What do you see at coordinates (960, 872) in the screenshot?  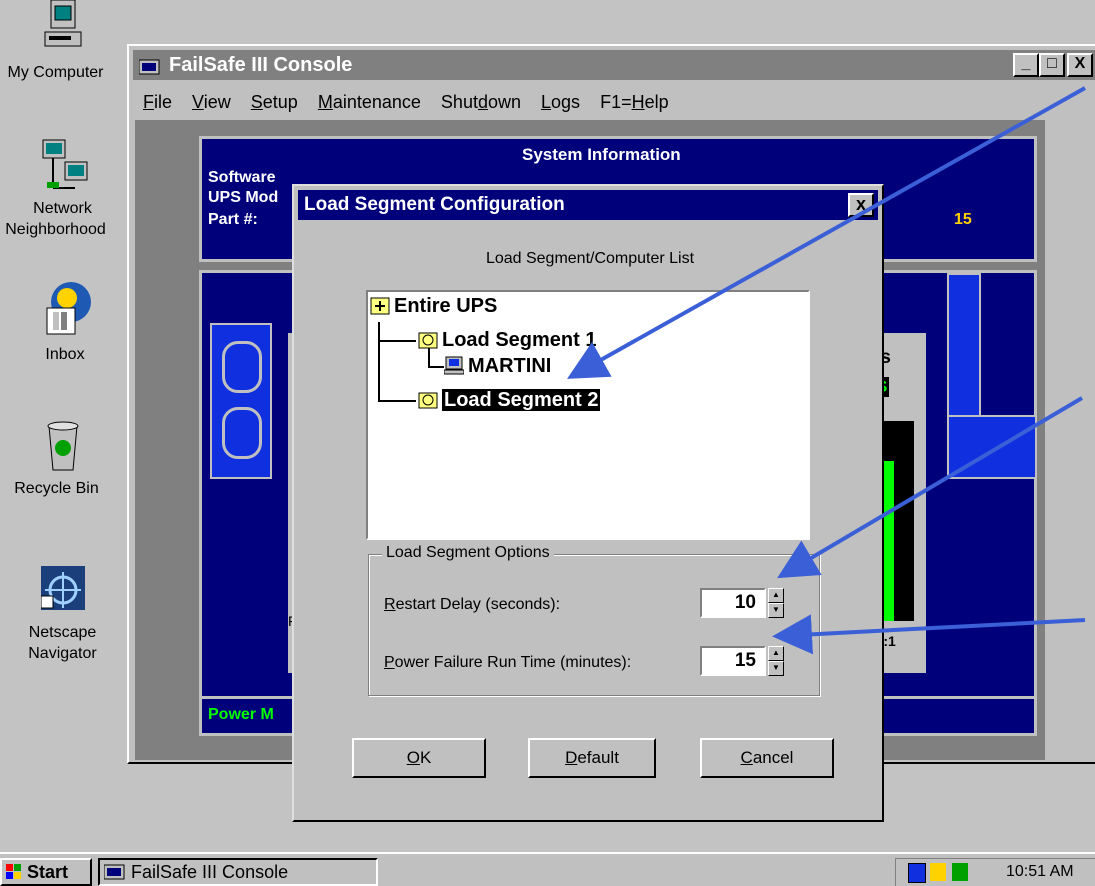 I see `network-tray-icon` at bounding box center [960, 872].